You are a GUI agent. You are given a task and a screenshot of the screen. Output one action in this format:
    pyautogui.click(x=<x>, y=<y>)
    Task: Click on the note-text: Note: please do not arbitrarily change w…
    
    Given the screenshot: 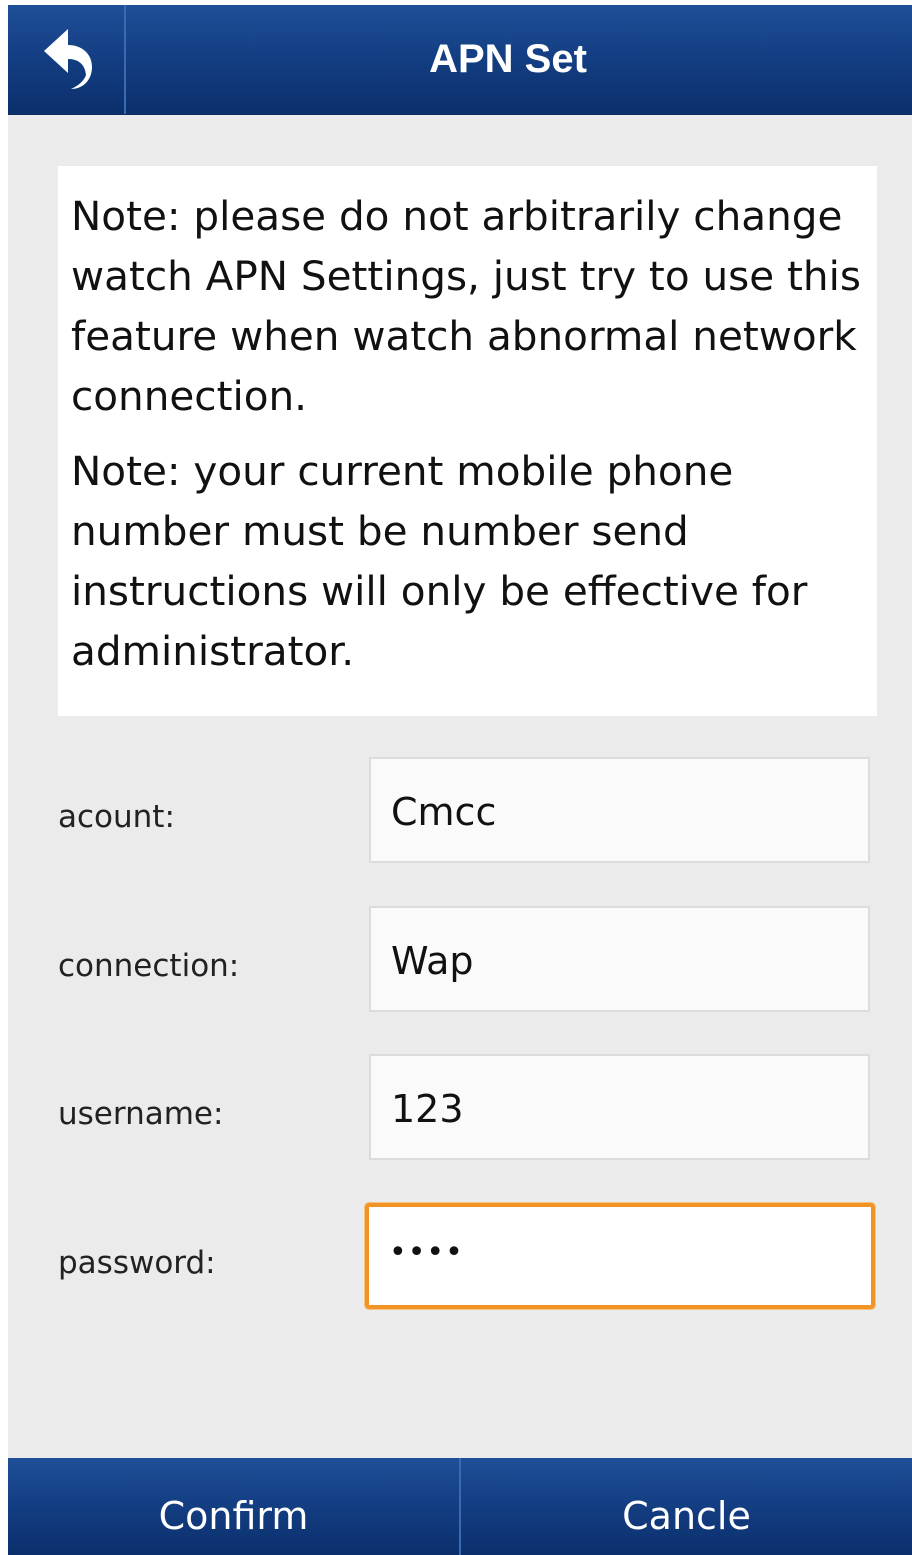 What is the action you would take?
    pyautogui.click(x=466, y=306)
    